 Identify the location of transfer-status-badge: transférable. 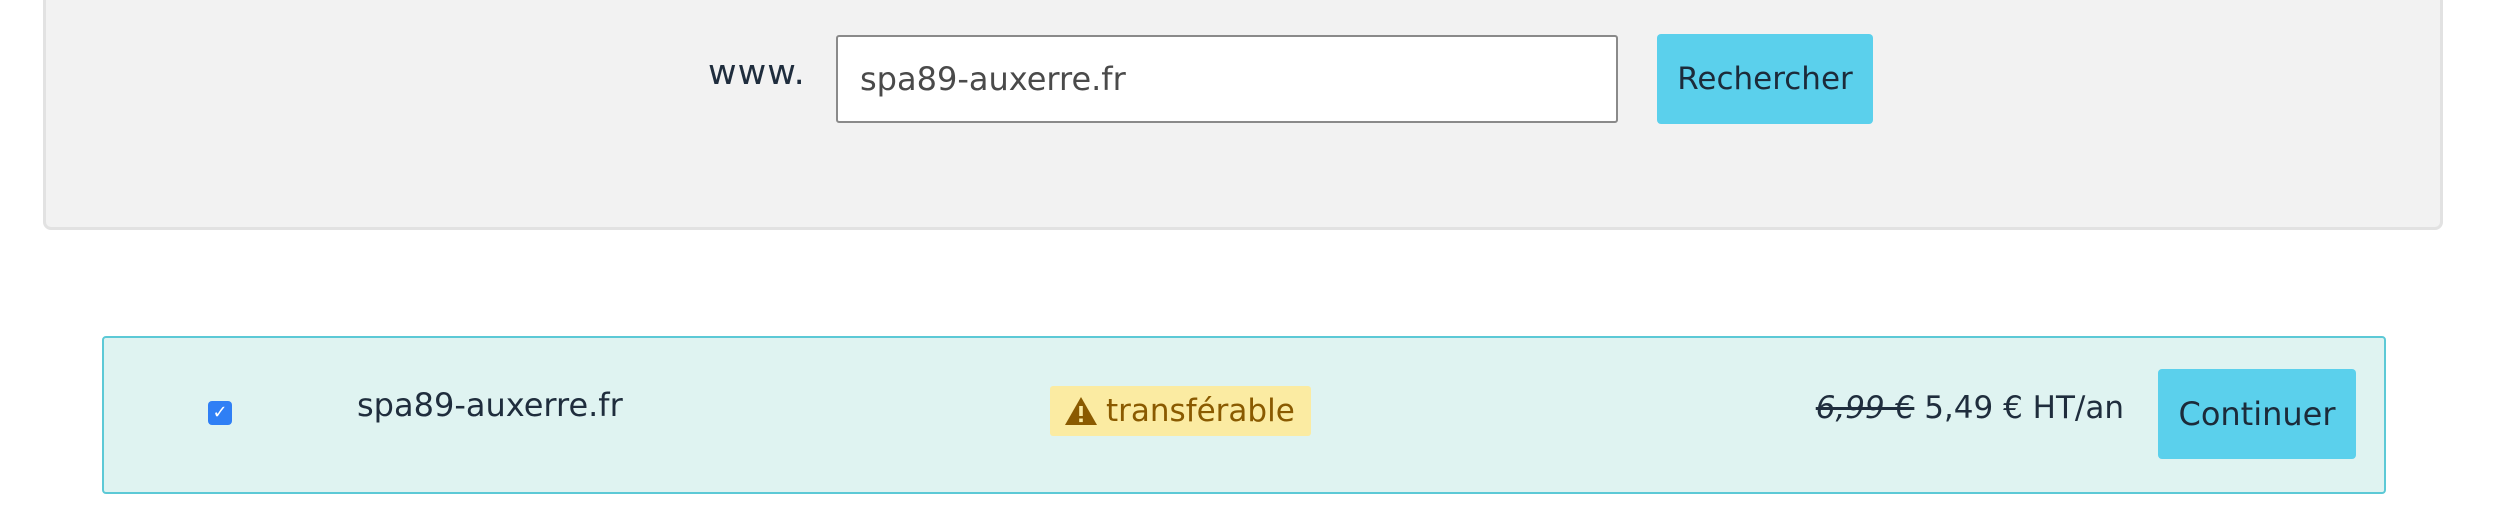
(1180, 411).